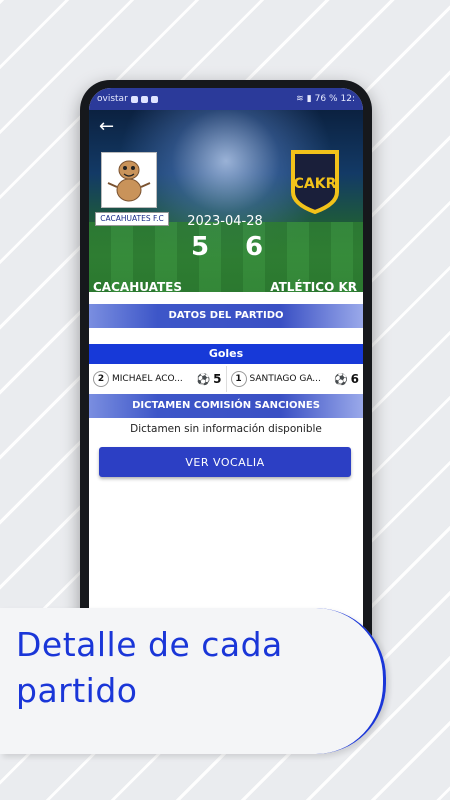 The image size is (450, 800). I want to click on dictamen-banner: DICTAMEN COMISIÓN SANCIONES, so click(226, 406).